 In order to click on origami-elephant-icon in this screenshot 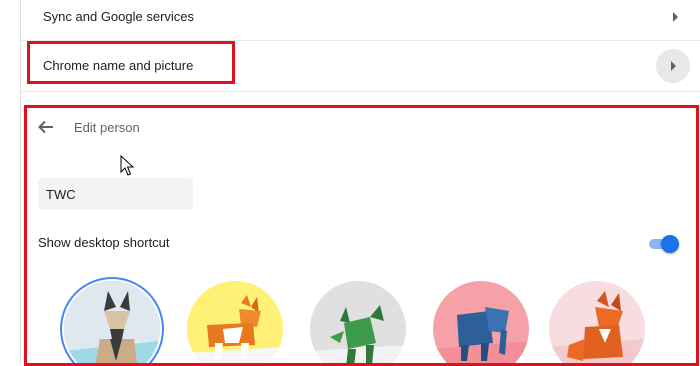, I will do `click(481, 322)`.